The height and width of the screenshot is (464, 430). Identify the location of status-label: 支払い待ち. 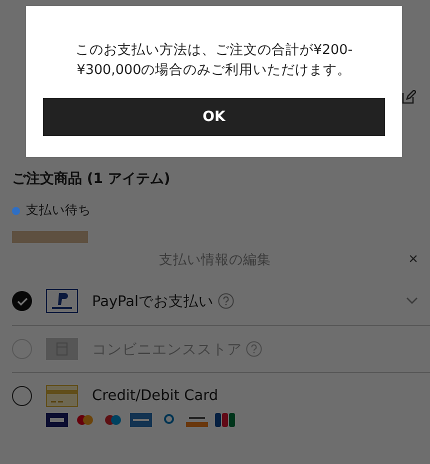
(58, 210).